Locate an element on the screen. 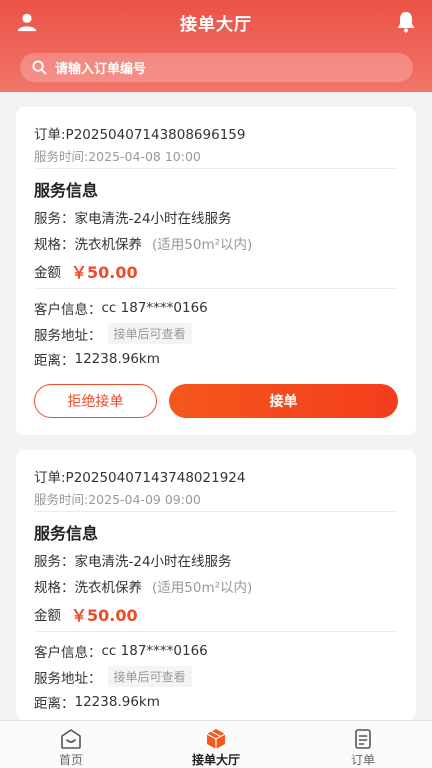 The width and height of the screenshot is (432, 768). tab-label: 首页 is located at coordinates (70, 760).